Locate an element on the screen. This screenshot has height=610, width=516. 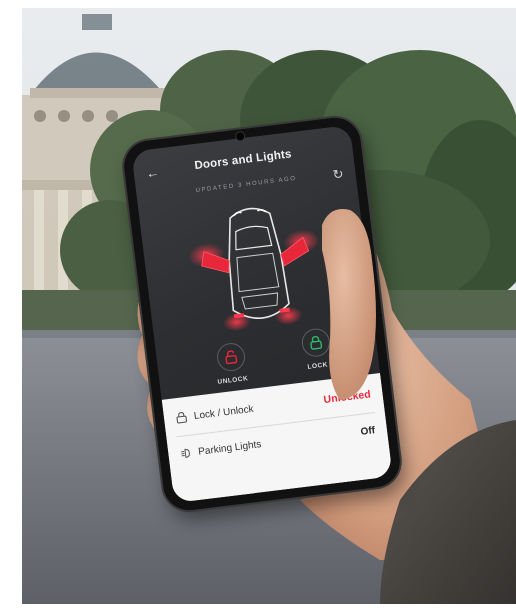
lock-label: LOCK is located at coordinates (318, 366).